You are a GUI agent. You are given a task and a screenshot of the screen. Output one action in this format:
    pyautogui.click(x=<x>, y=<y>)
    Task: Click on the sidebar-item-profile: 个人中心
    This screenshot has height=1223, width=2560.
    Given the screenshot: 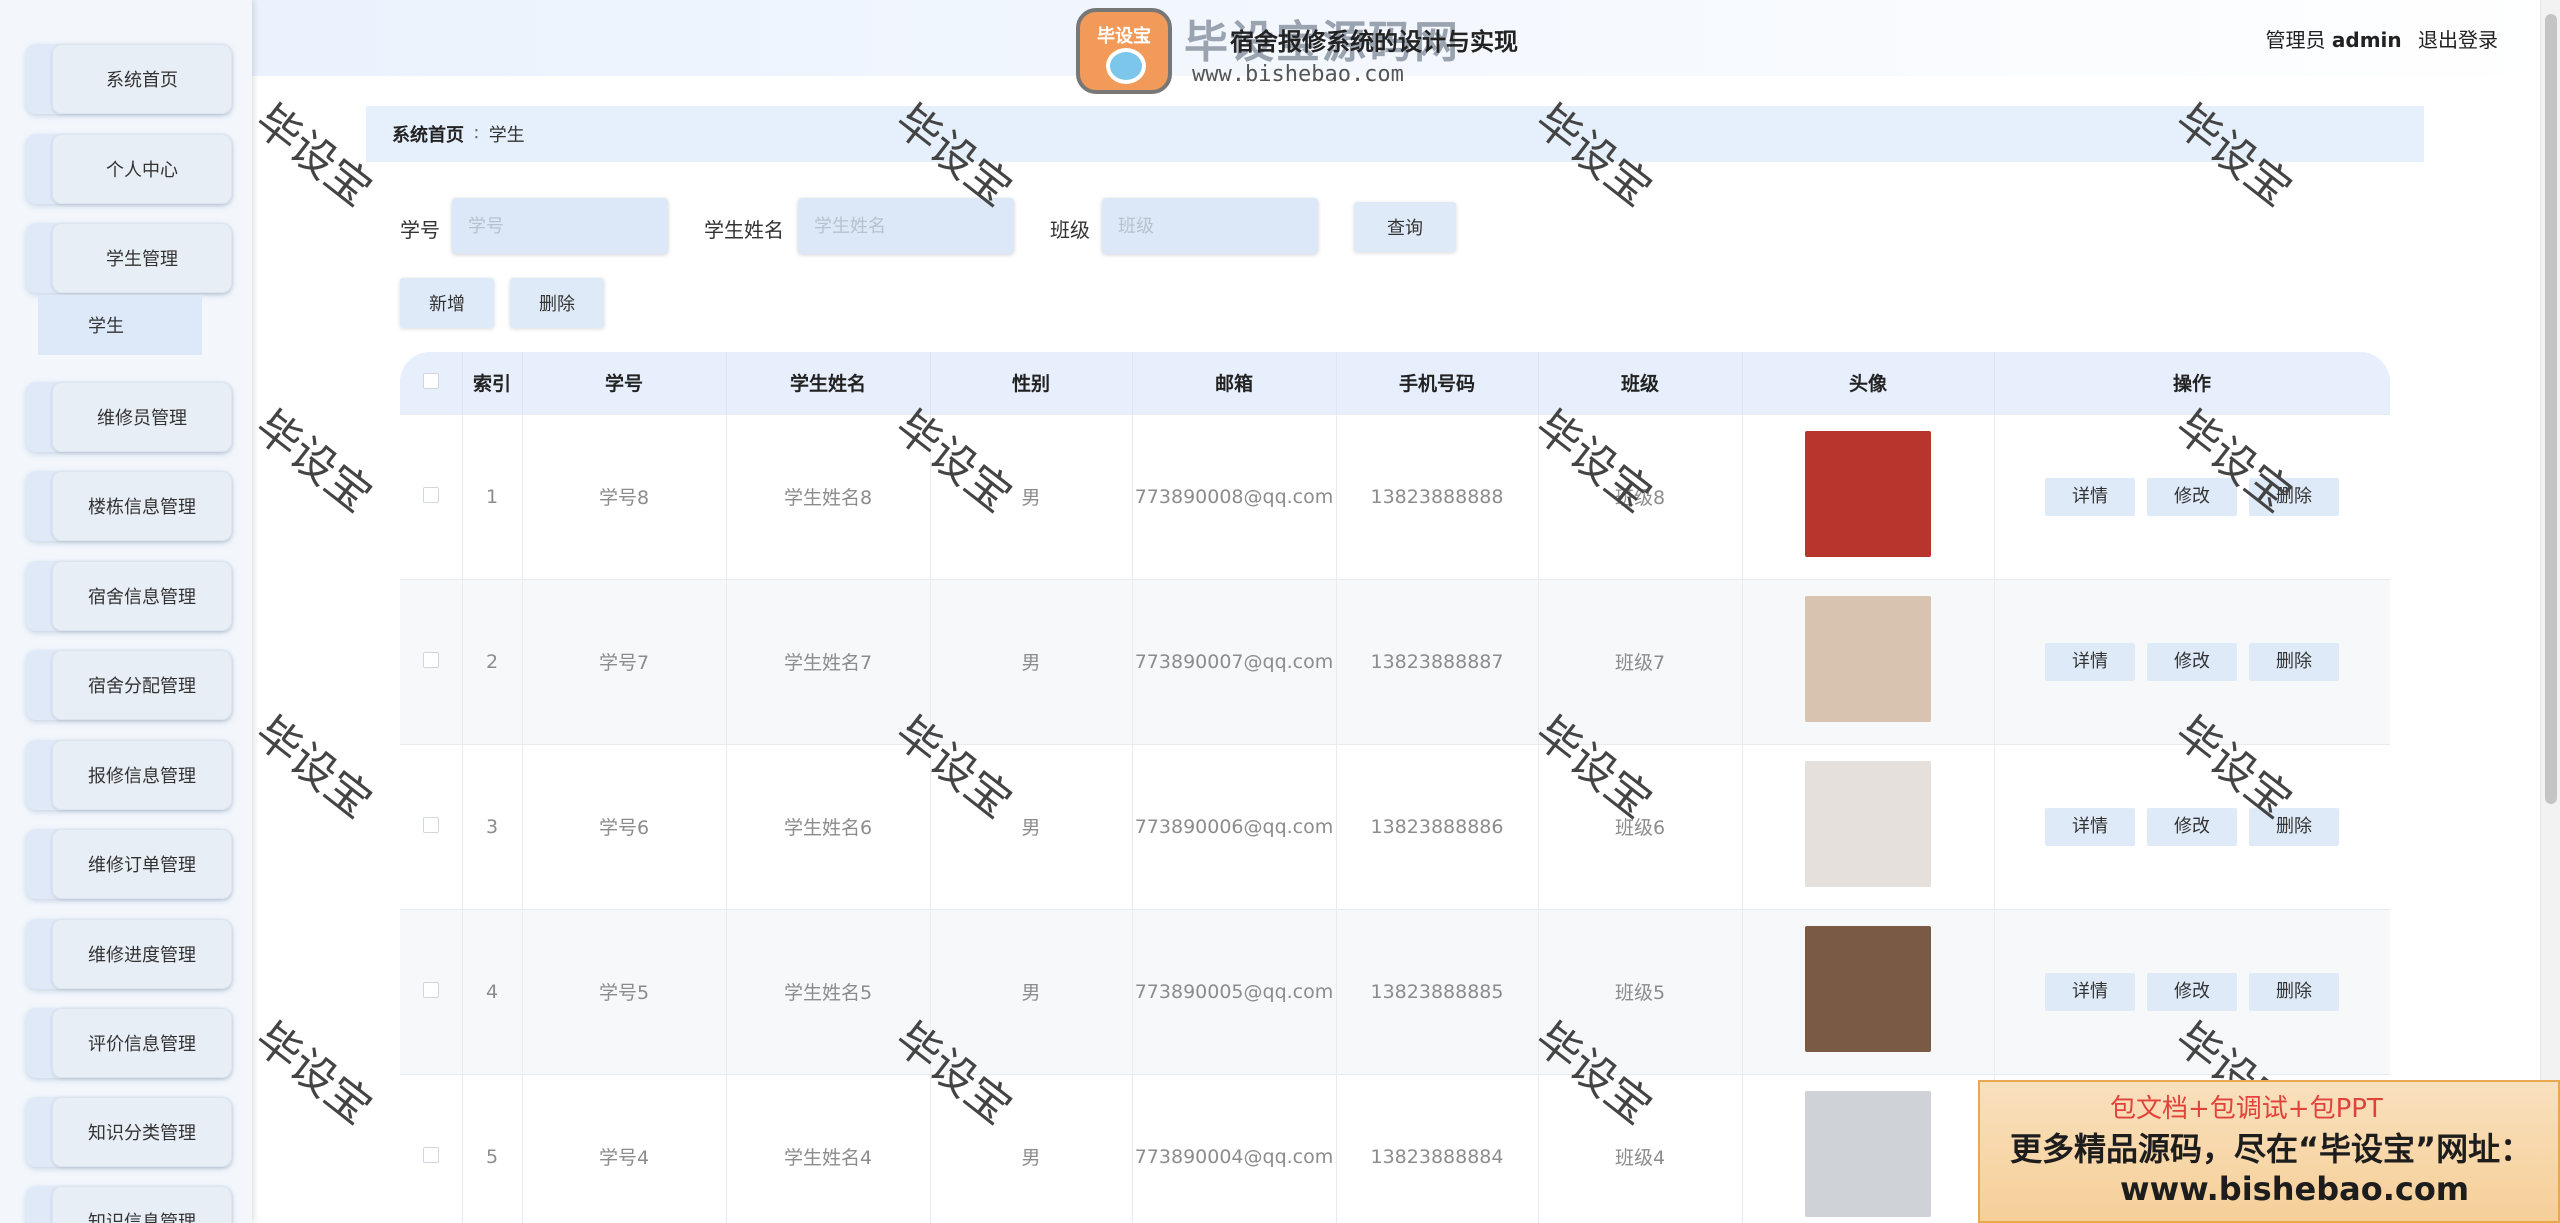 What is the action you would take?
    pyautogui.click(x=129, y=169)
    